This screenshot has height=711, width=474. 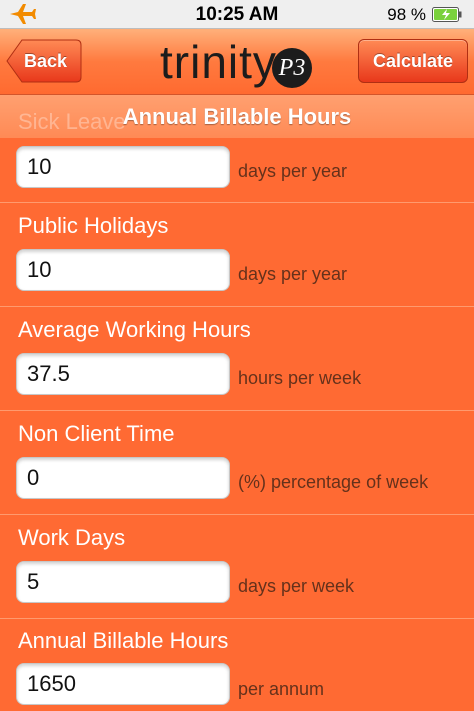 What do you see at coordinates (293, 274) in the screenshot?
I see `public-holidays-unit: days per year` at bounding box center [293, 274].